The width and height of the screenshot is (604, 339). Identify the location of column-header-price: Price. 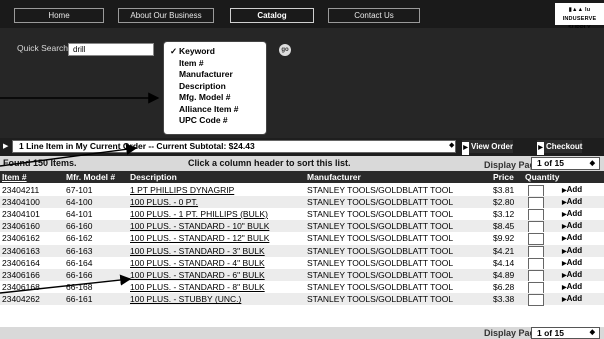
(503, 177).